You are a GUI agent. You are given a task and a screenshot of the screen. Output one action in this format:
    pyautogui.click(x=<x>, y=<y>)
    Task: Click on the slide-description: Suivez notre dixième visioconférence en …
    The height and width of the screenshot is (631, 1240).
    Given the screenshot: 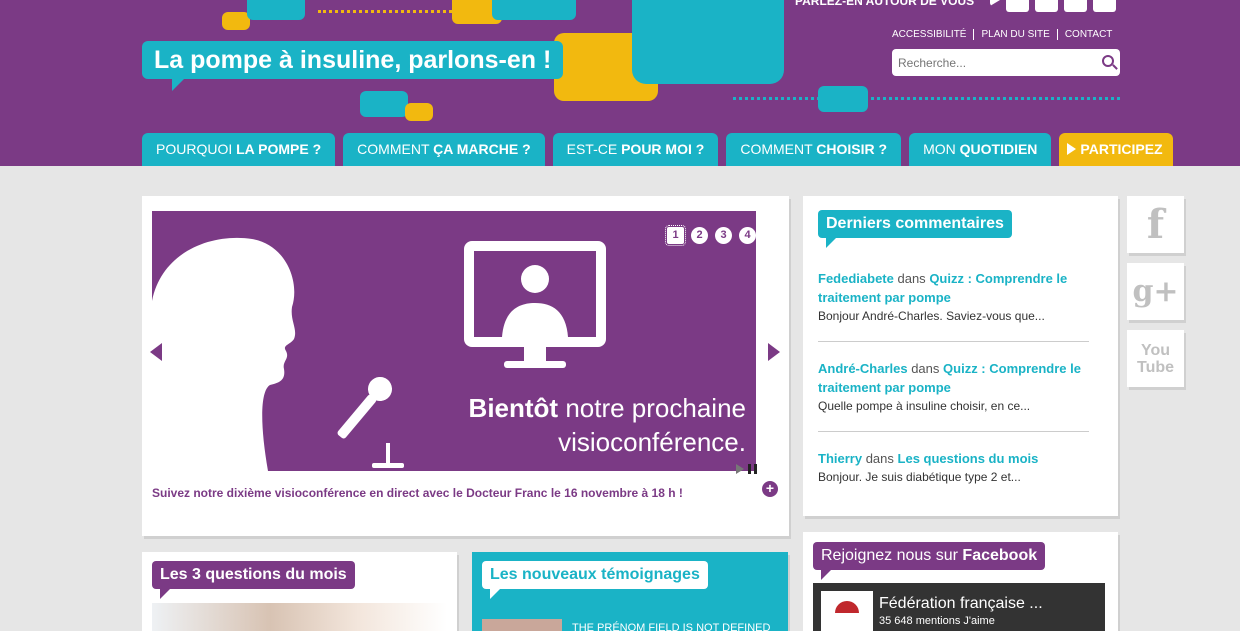 What is the action you would take?
    pyautogui.click(x=417, y=493)
    